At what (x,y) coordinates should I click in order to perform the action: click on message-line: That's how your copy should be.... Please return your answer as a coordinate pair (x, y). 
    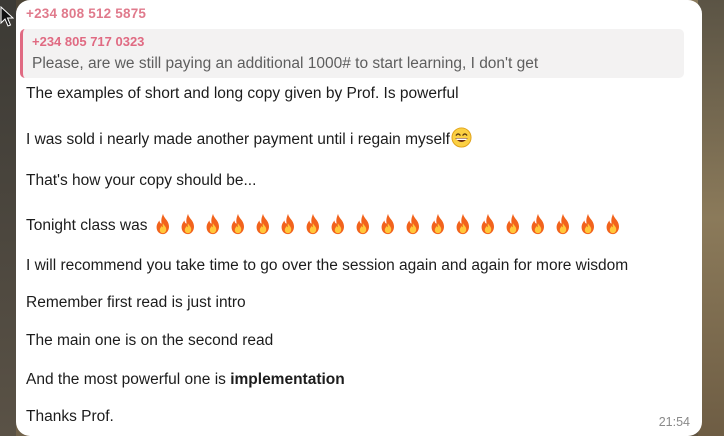
    Looking at the image, I should click on (141, 180).